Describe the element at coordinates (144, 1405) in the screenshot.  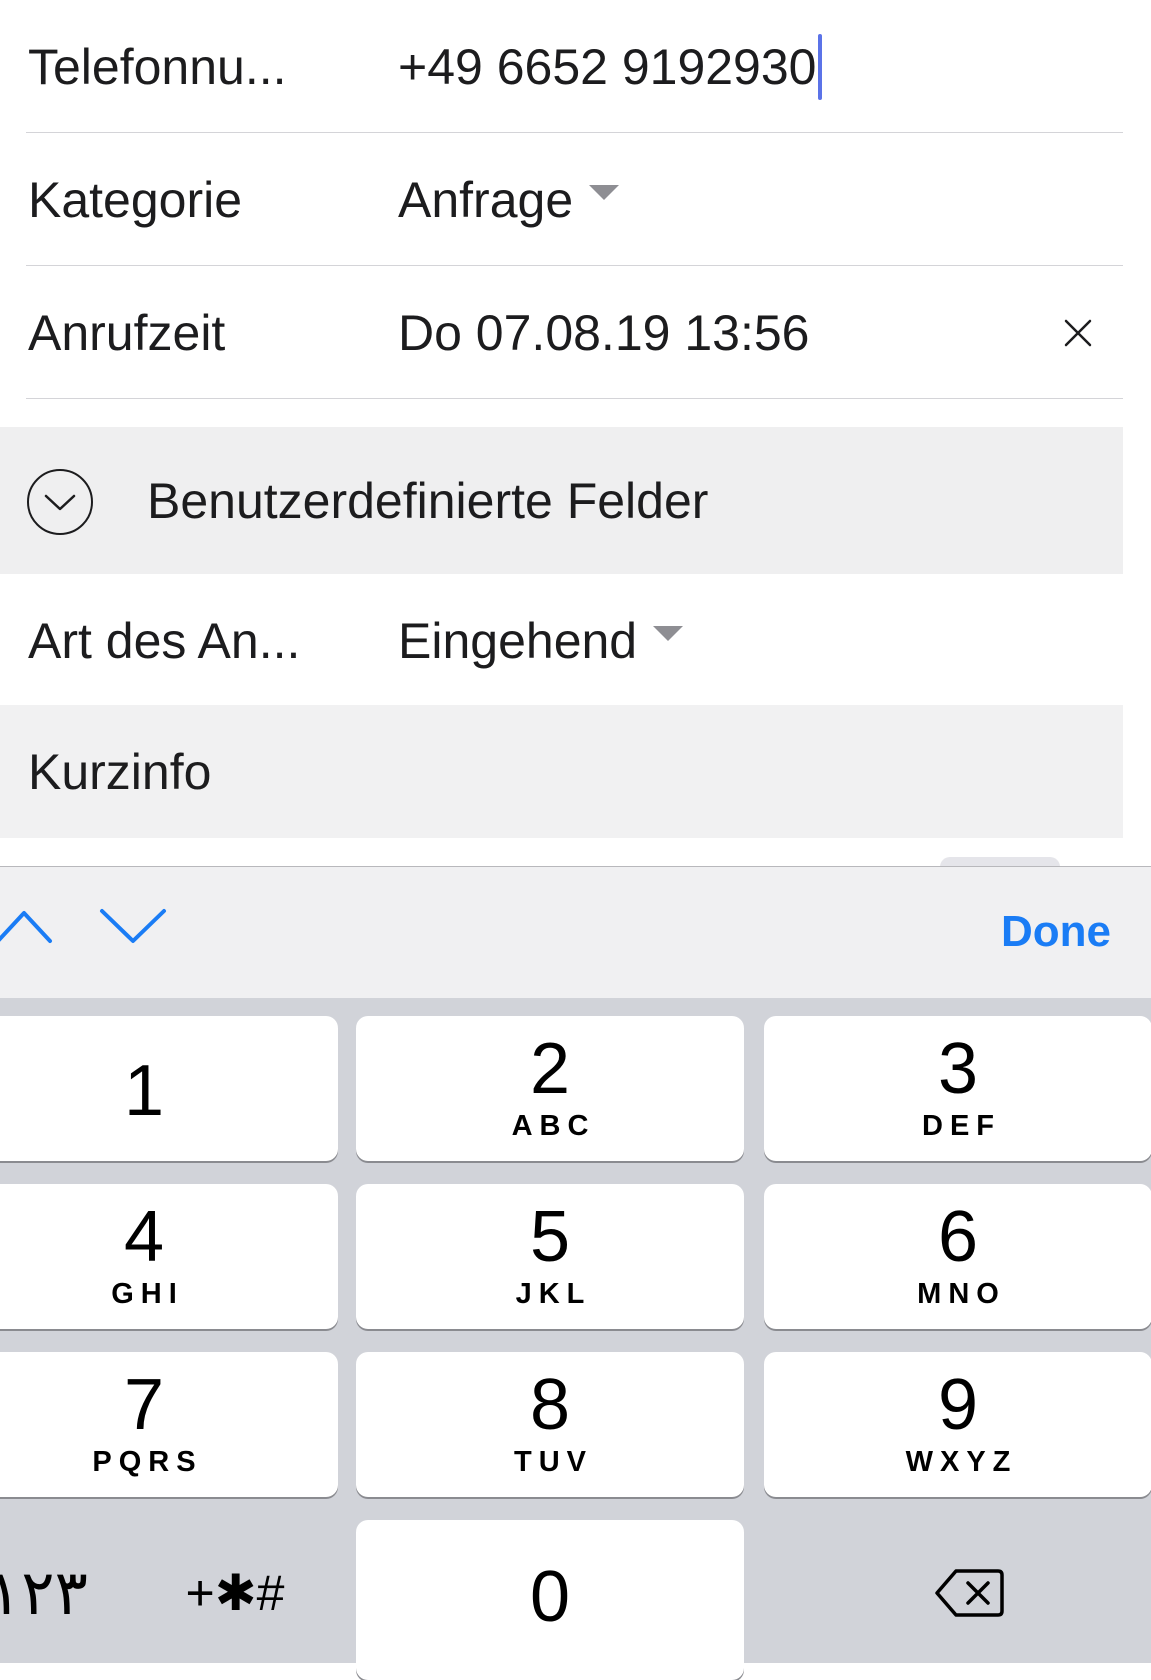
I see `key-number: 7` at that location.